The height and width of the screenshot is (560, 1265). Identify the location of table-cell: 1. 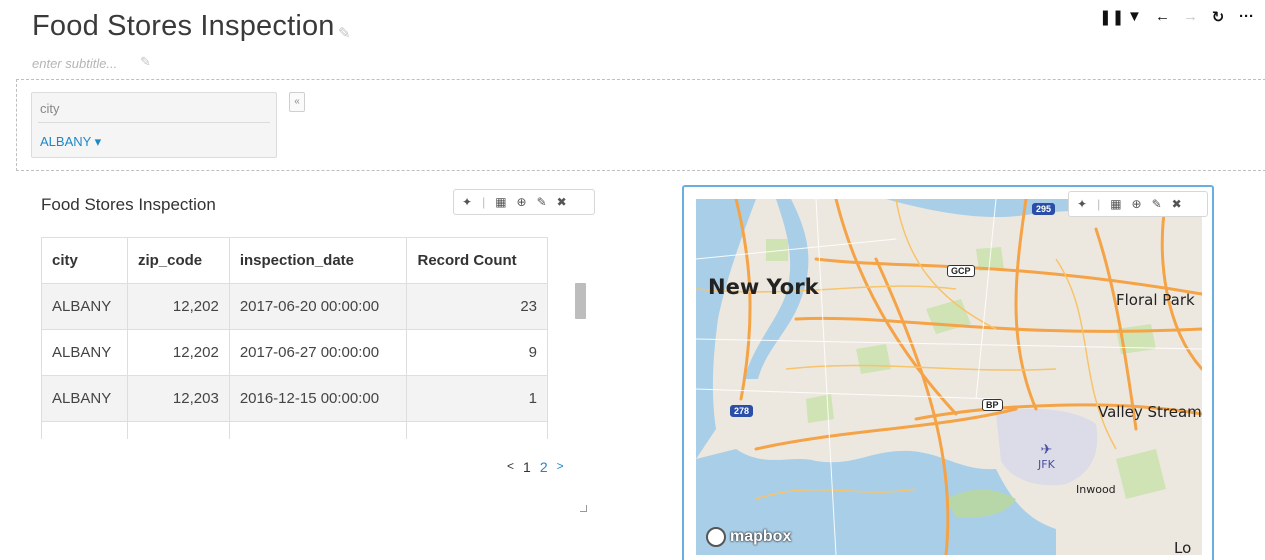
(477, 398).